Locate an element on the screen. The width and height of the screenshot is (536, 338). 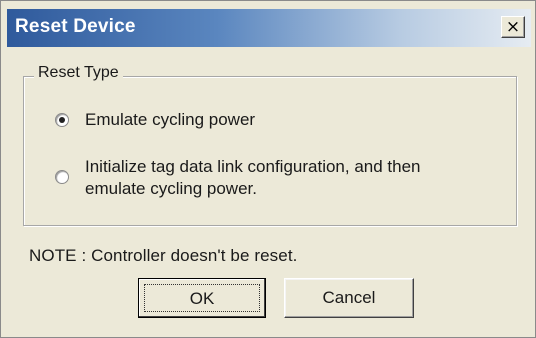
ok-button: OK is located at coordinates (202, 298).